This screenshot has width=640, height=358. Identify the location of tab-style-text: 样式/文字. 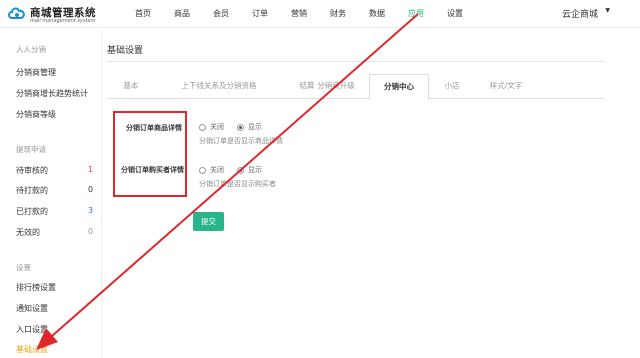
(506, 86).